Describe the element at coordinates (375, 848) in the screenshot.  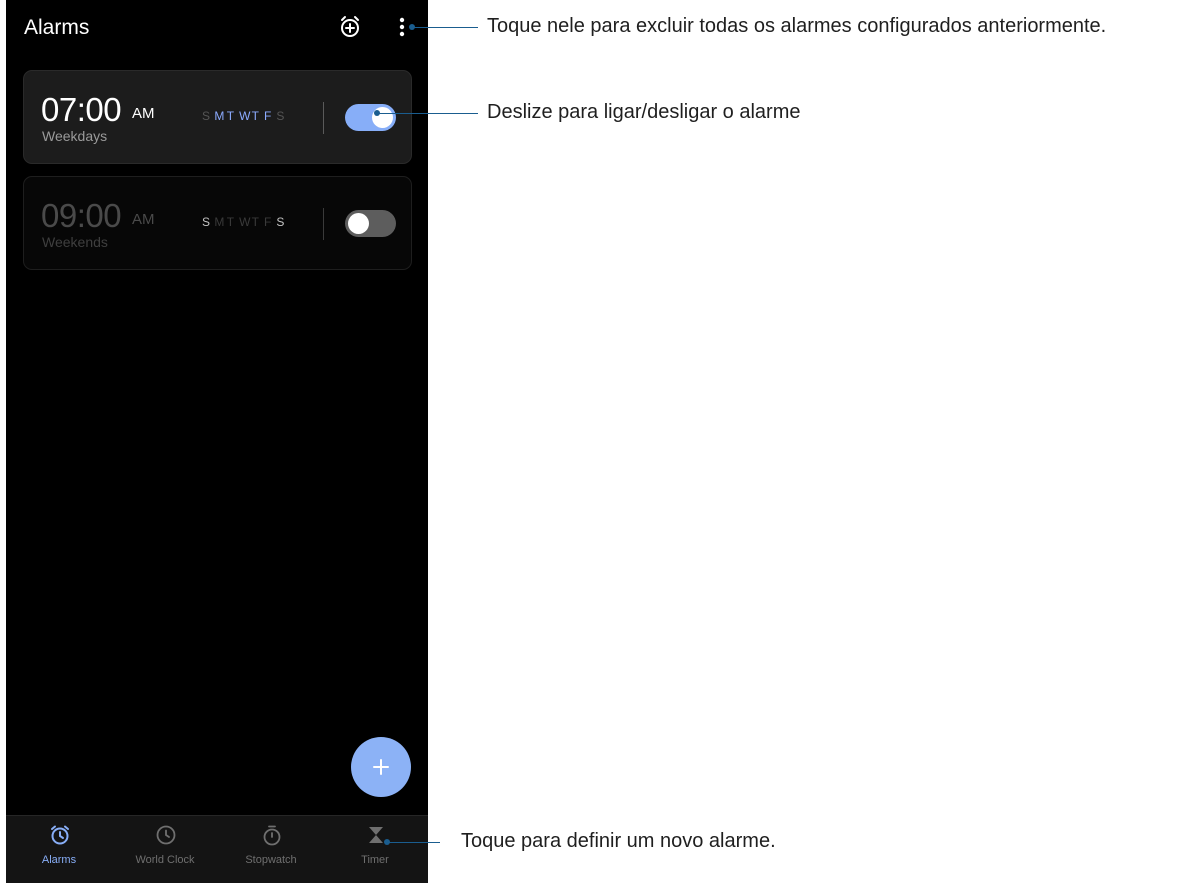
I see `tab-timer: Timer` at that location.